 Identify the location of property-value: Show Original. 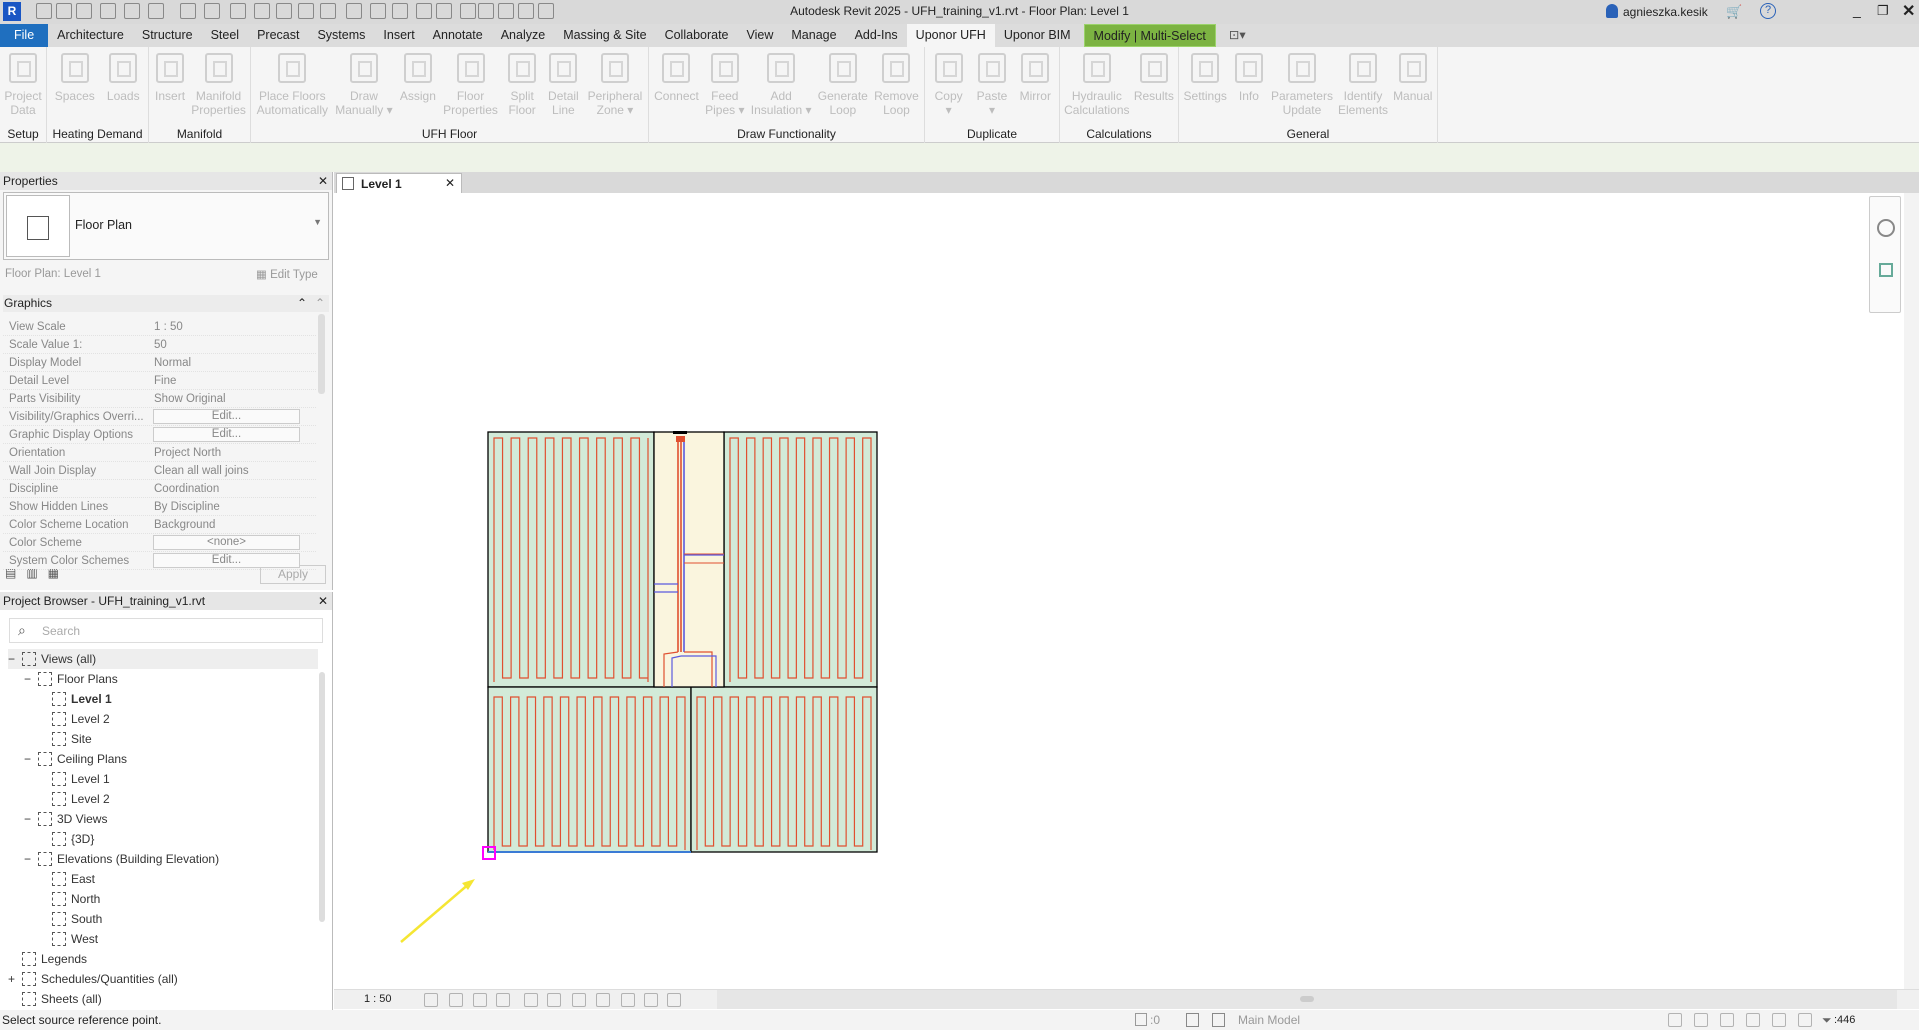
(190, 399).